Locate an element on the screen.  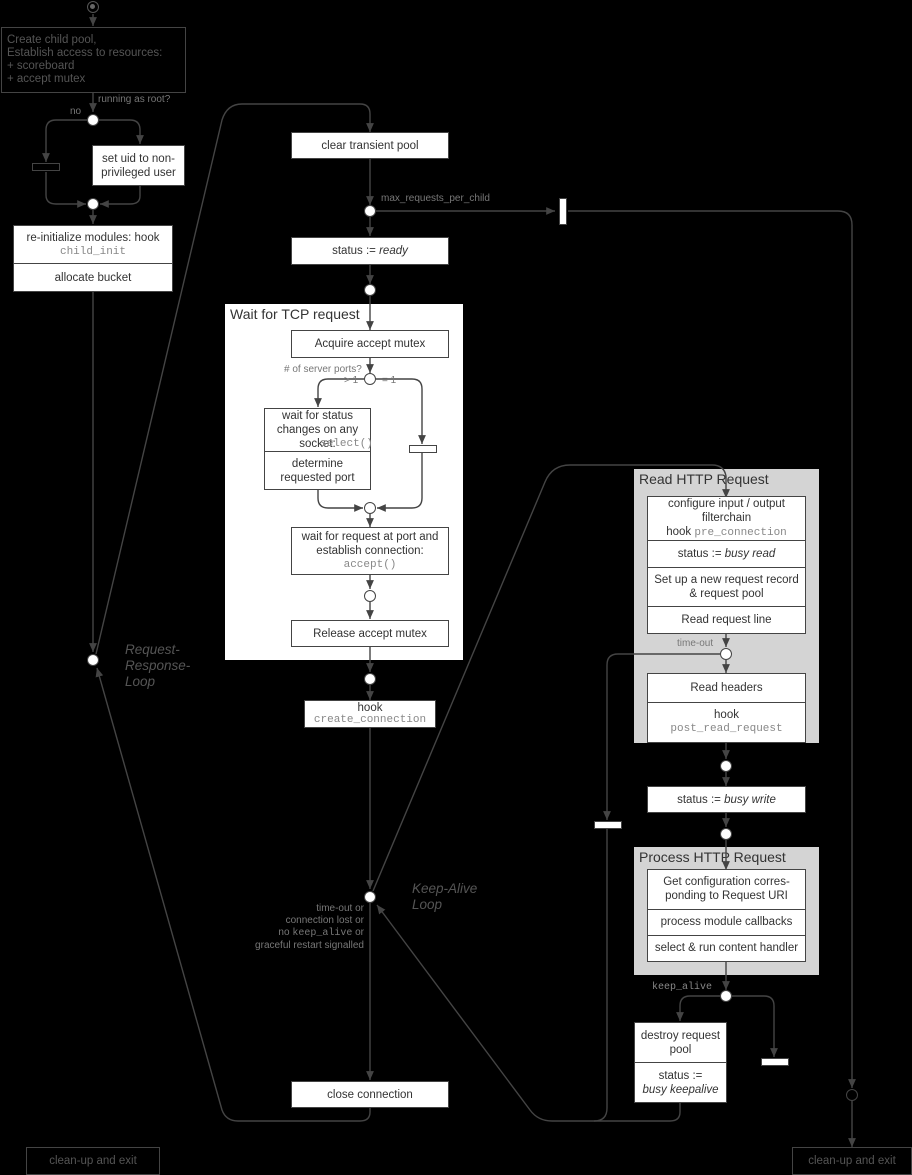
condition-line: graceful restart signalled is located at coordinates (309, 945).